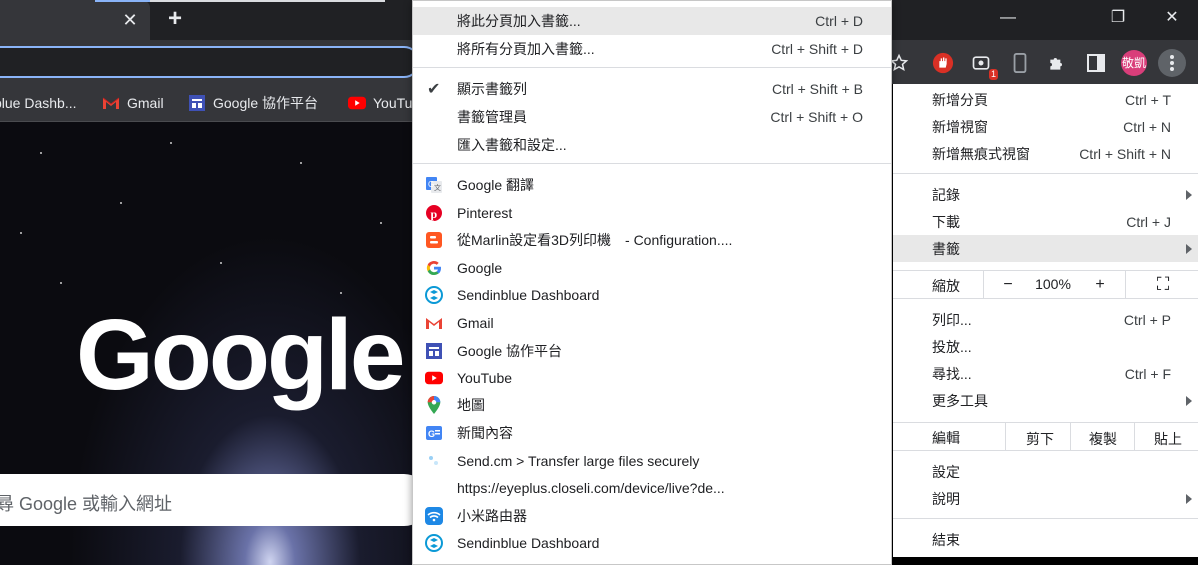  What do you see at coordinates (816, 117) in the screenshot?
I see `menu-item-shortcut: Ctrl + Shift + O` at bounding box center [816, 117].